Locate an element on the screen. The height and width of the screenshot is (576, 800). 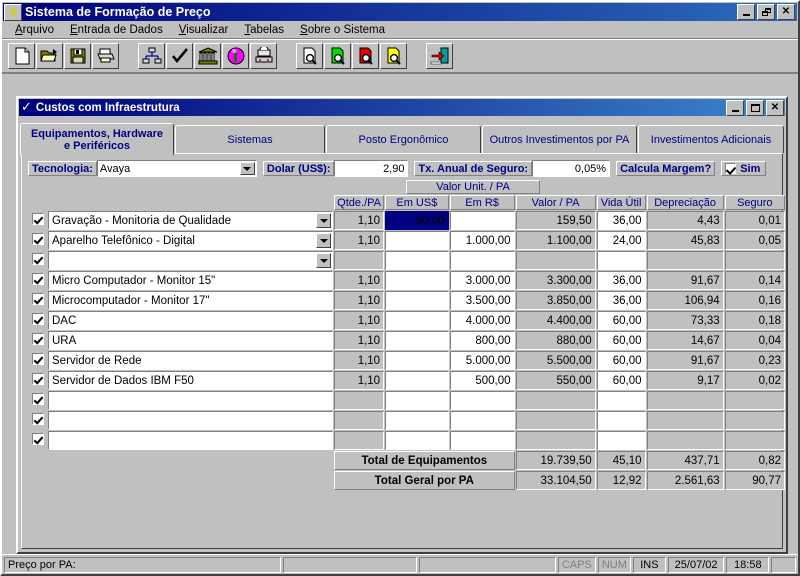
tab-sistemas: Sistemas is located at coordinates (250, 139).